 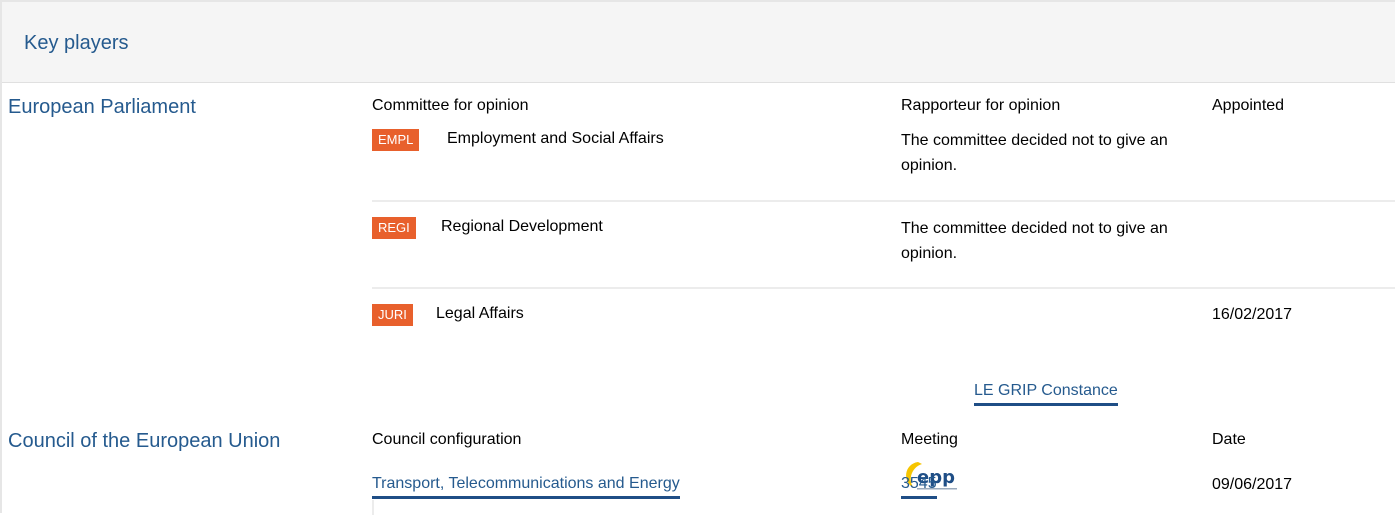 I want to click on council-configuration-link: Transport, Telecommunications and Energy, so click(x=526, y=487).